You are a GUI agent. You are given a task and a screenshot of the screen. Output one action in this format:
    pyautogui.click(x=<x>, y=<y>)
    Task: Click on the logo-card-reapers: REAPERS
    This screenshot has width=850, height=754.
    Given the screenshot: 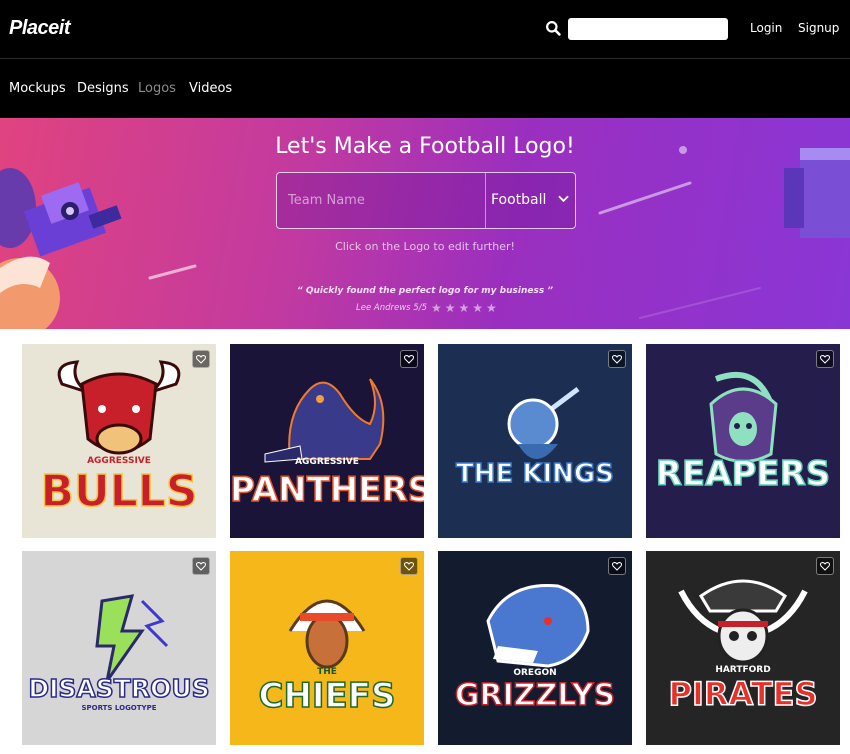 What is the action you would take?
    pyautogui.click(x=743, y=441)
    